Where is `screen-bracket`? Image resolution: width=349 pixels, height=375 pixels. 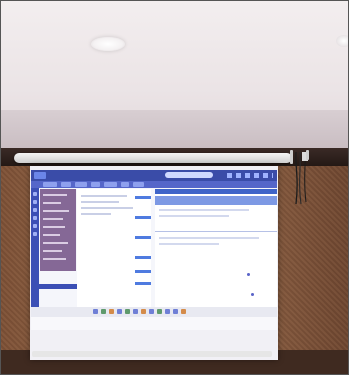 screen-bracket is located at coordinates (301, 177).